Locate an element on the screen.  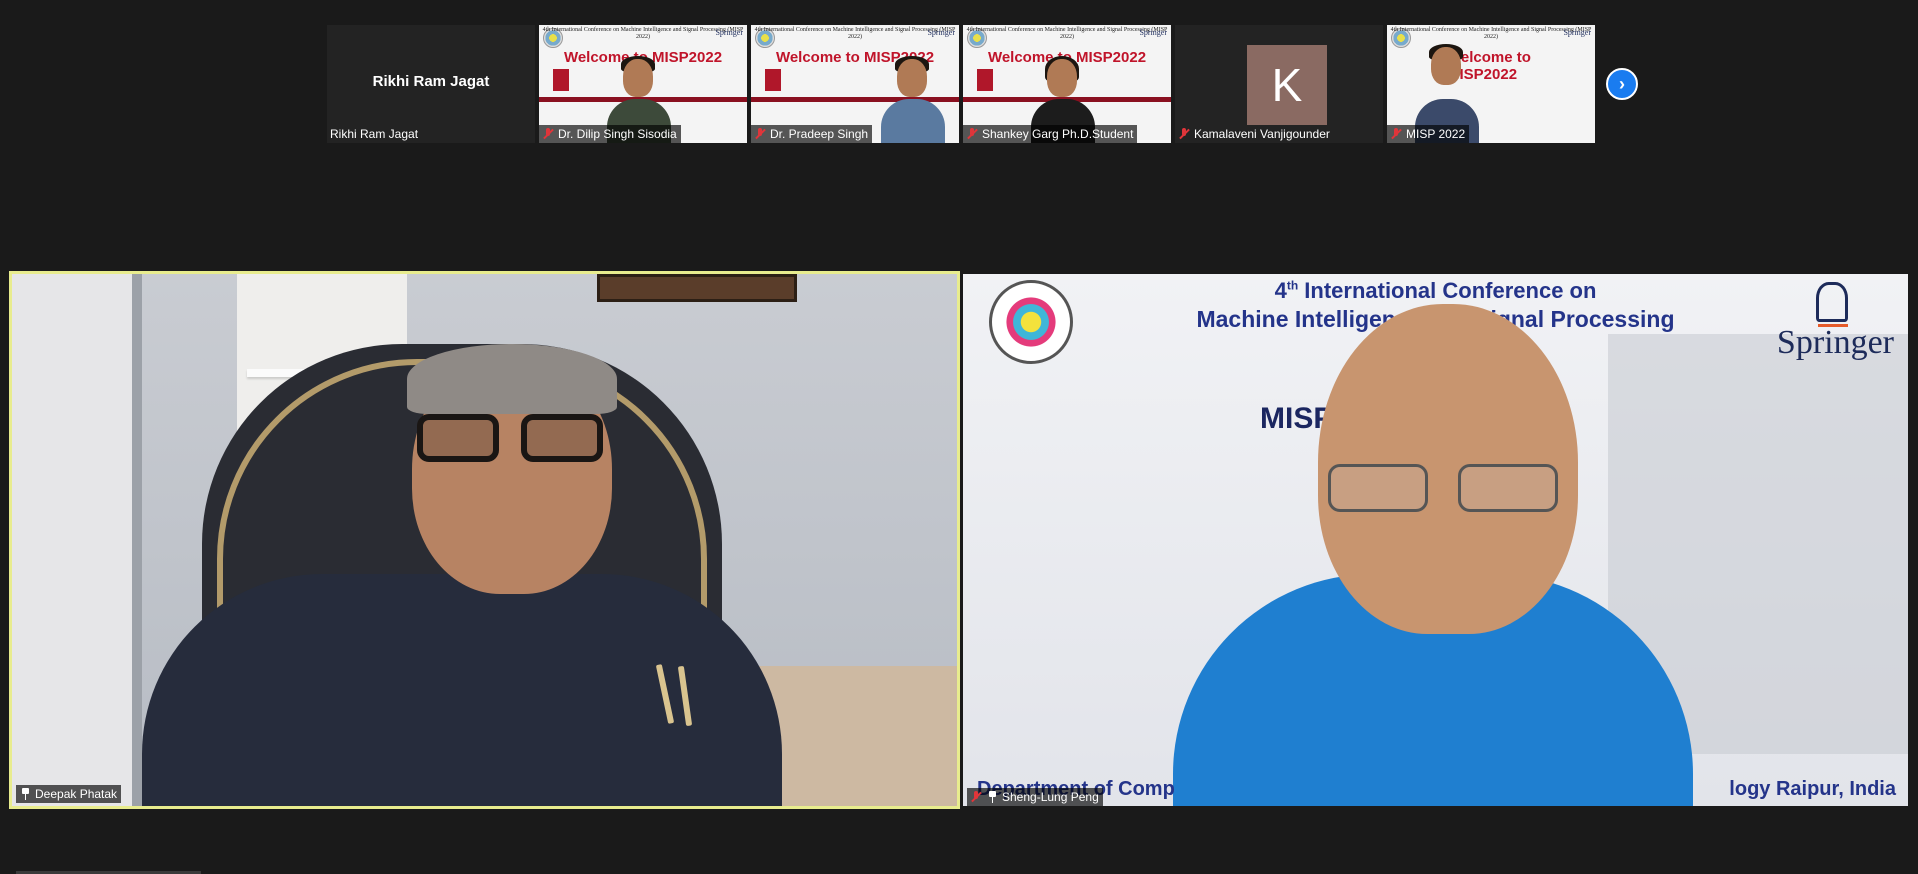
participant-name-tag: Dr. Pradeep Singh is located at coordinates (812, 134).